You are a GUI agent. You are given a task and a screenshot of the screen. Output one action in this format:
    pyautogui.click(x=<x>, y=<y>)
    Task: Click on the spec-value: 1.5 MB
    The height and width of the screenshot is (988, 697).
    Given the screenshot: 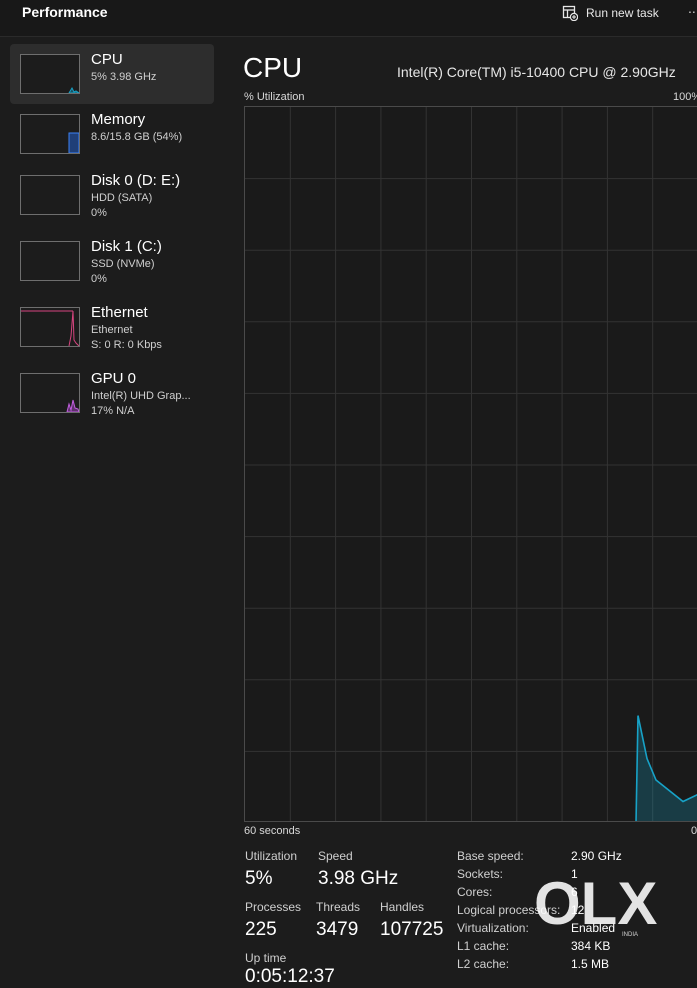 What is the action you would take?
    pyautogui.click(x=590, y=964)
    